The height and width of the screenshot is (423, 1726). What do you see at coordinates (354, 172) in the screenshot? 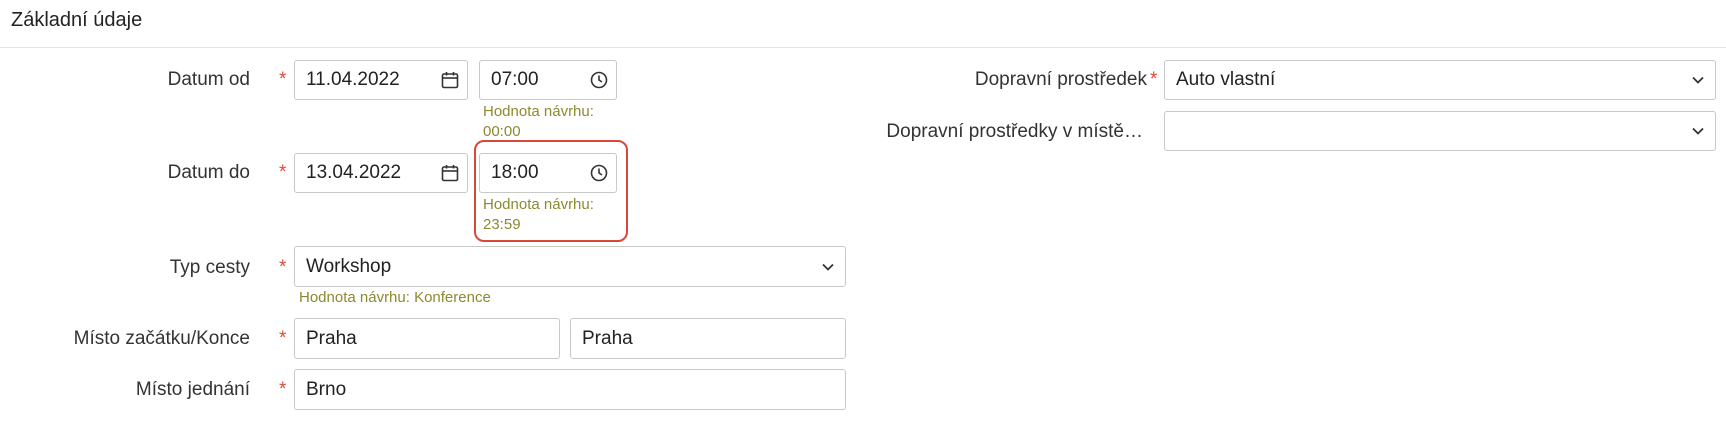
I see `datum-do-date-value: 13.04.2022` at bounding box center [354, 172].